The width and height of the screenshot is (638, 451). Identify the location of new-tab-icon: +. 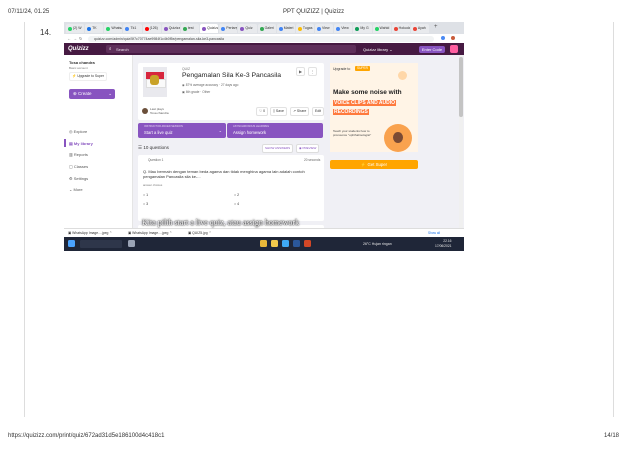
(436, 27).